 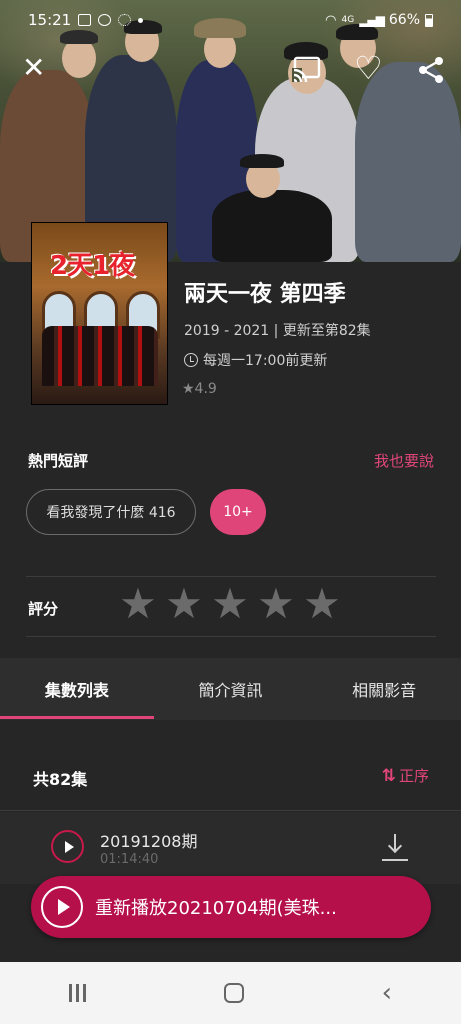 What do you see at coordinates (238, 512) in the screenshot?
I see `more-comments-chip: 10+` at bounding box center [238, 512].